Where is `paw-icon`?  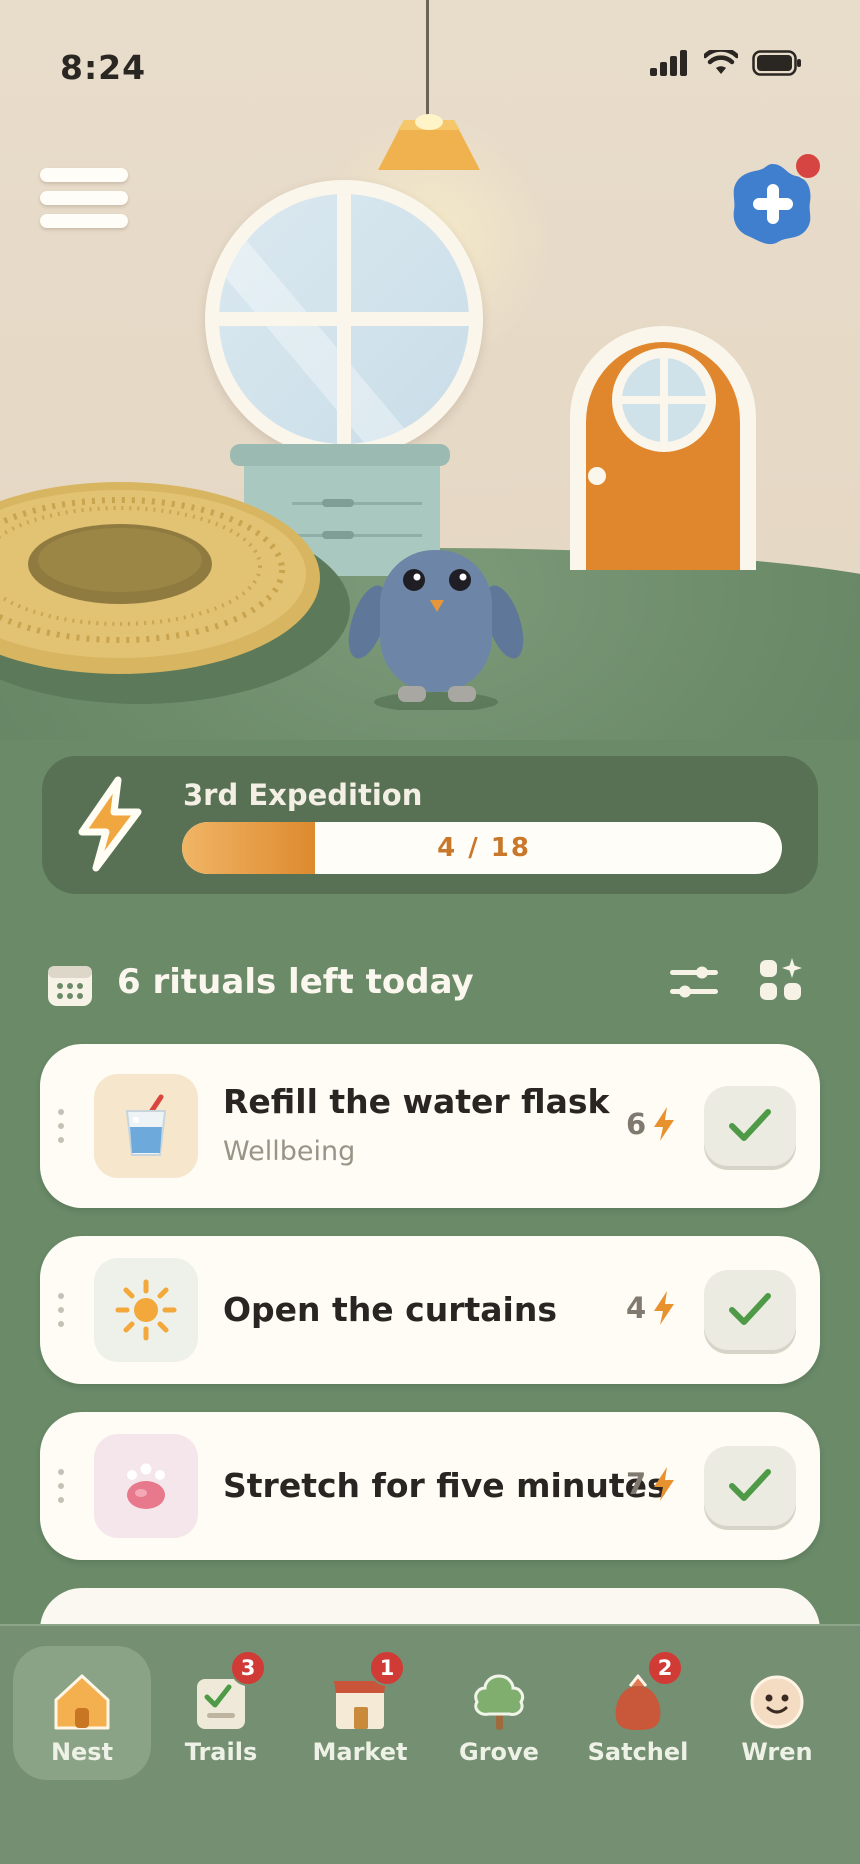
paw-icon is located at coordinates (146, 1486).